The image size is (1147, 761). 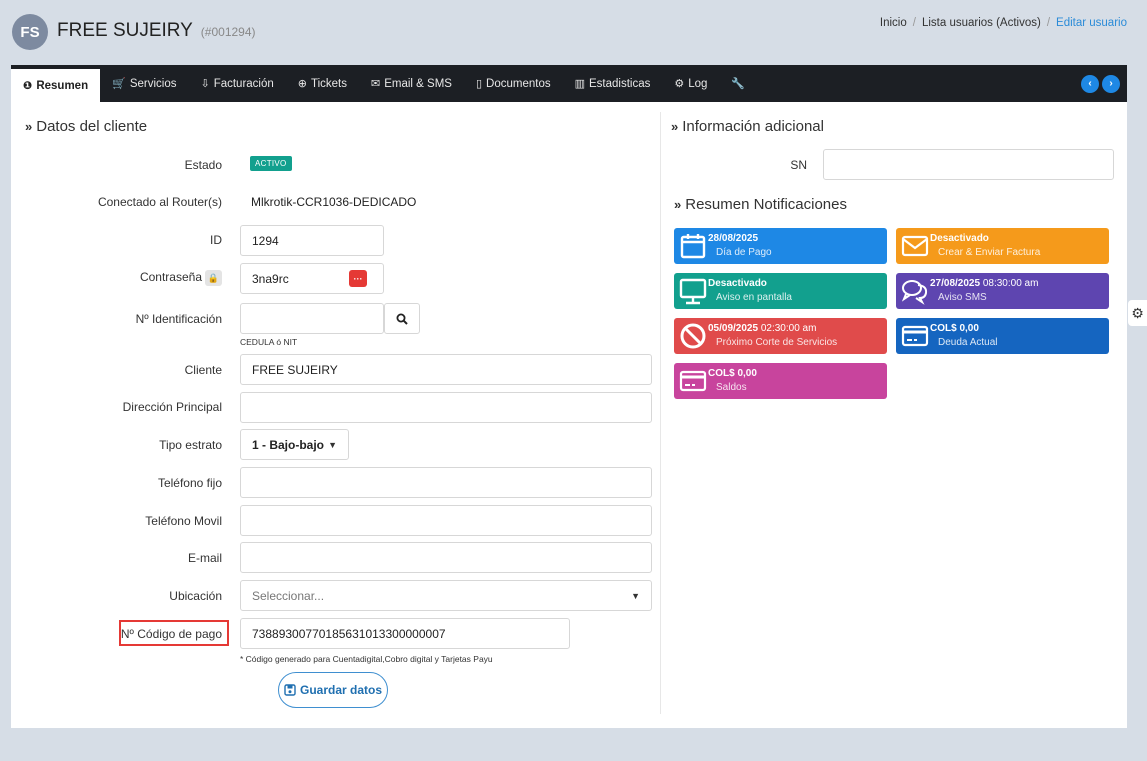 What do you see at coordinates (981, 23) in the screenshot?
I see `breadcrumb-user-list: Lista usuarios (Activos)` at bounding box center [981, 23].